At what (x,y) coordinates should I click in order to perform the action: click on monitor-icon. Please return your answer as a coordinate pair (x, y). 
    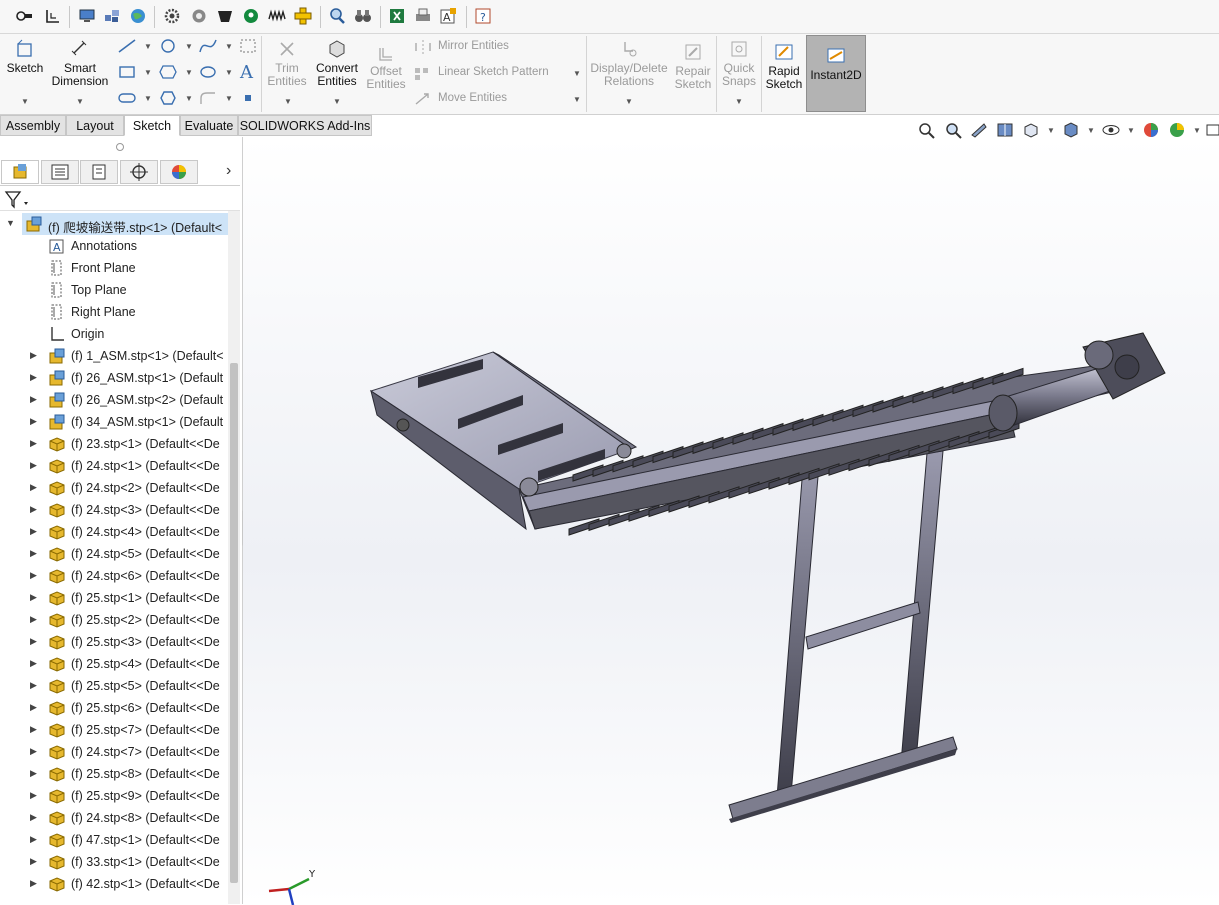
    Looking at the image, I should click on (87, 16).